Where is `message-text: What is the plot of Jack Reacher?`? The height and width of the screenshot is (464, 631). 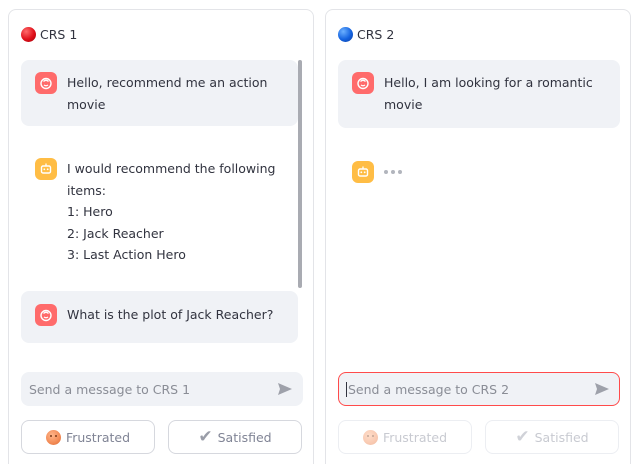
message-text: What is the plot of Jack Reacher? is located at coordinates (170, 314).